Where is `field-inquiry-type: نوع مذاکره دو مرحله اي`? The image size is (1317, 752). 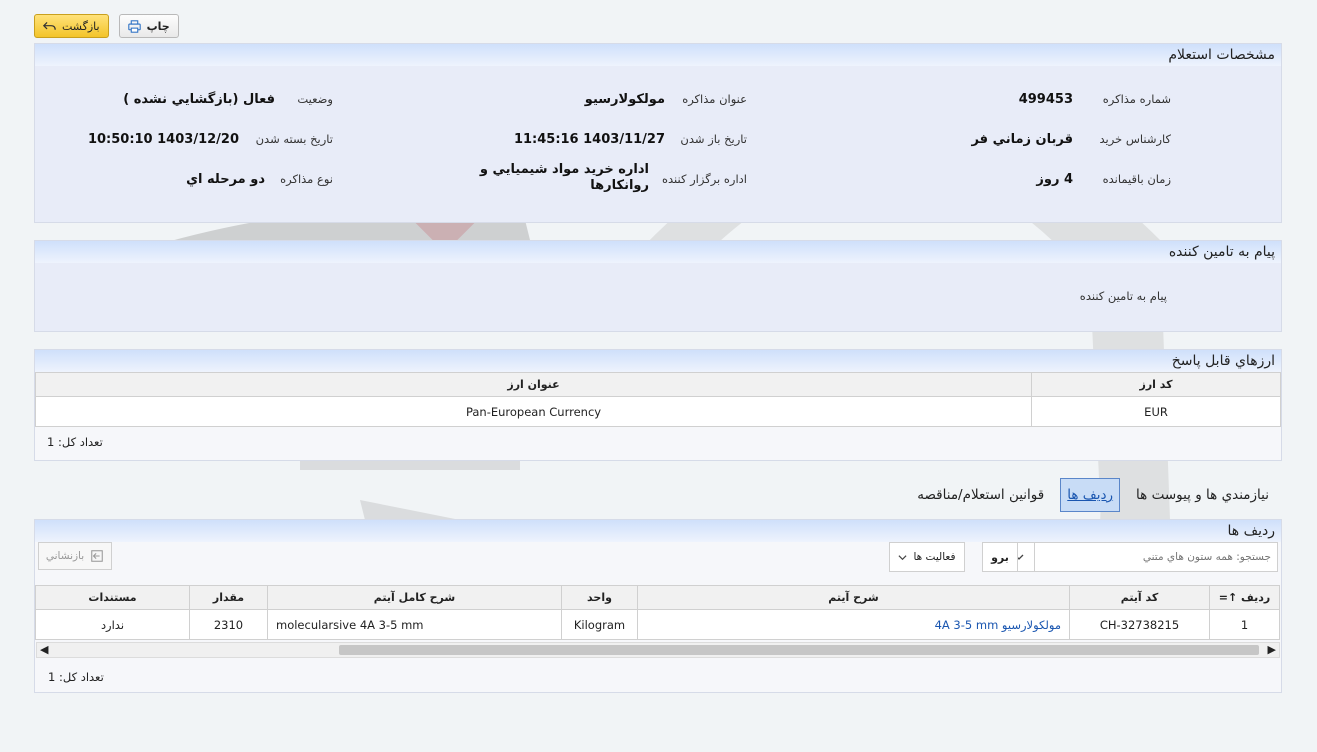 field-inquiry-type: نوع مذاکره دو مرحله اي is located at coordinates (259, 179).